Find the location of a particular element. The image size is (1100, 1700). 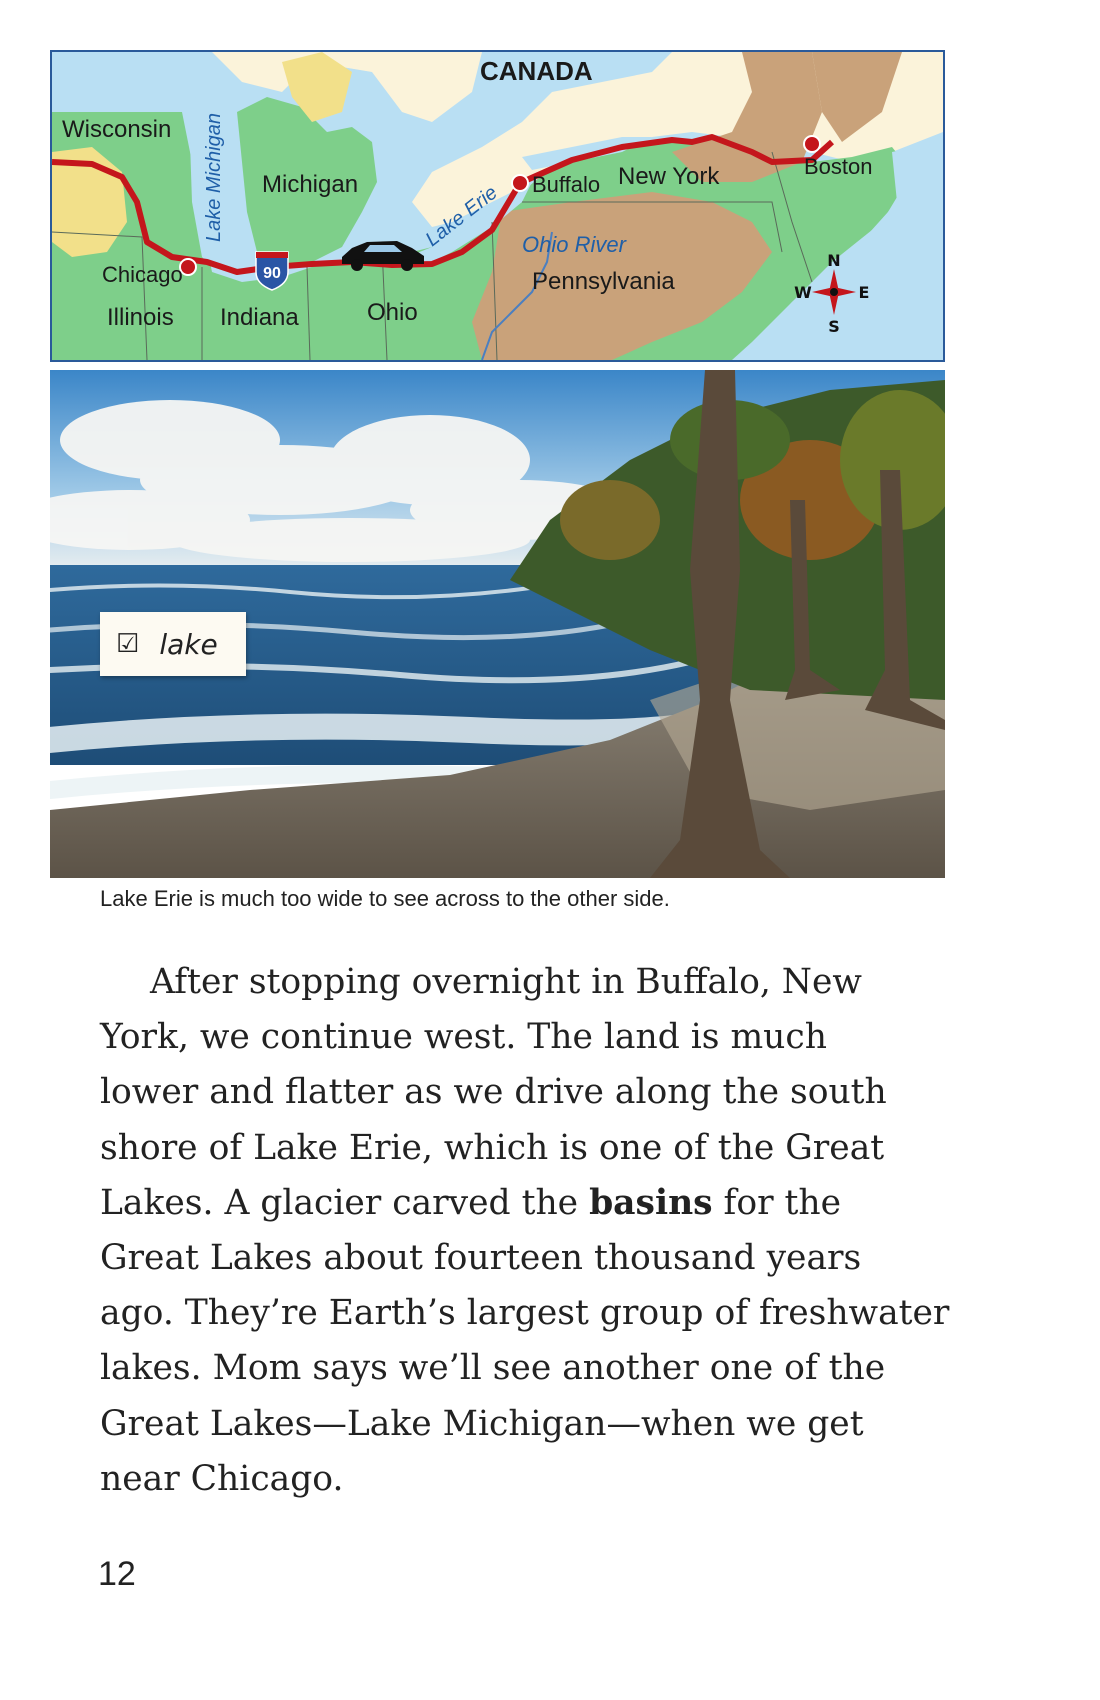

label-indiana: Indiana is located at coordinates (259, 317).